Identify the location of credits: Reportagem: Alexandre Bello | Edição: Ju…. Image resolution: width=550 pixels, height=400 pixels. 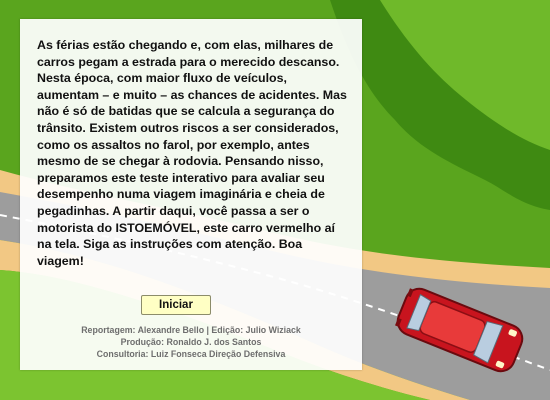
(191, 342).